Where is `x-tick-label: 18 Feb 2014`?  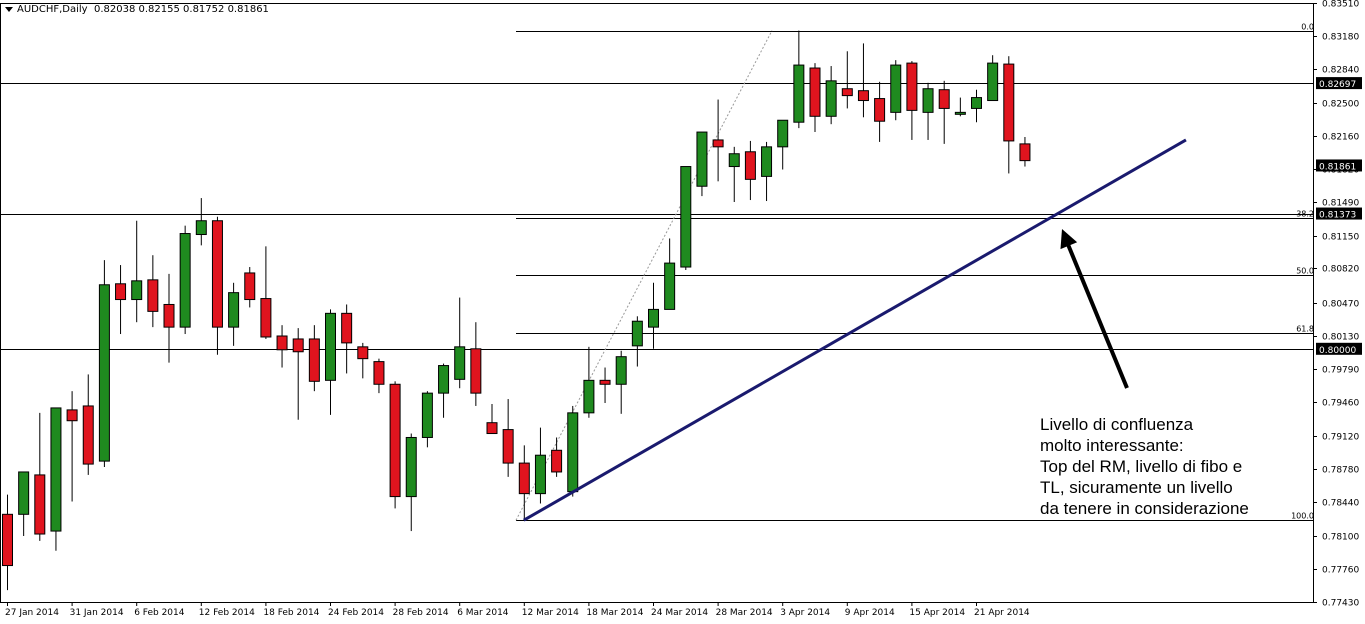
x-tick-label: 18 Feb 2014 is located at coordinates (291, 613).